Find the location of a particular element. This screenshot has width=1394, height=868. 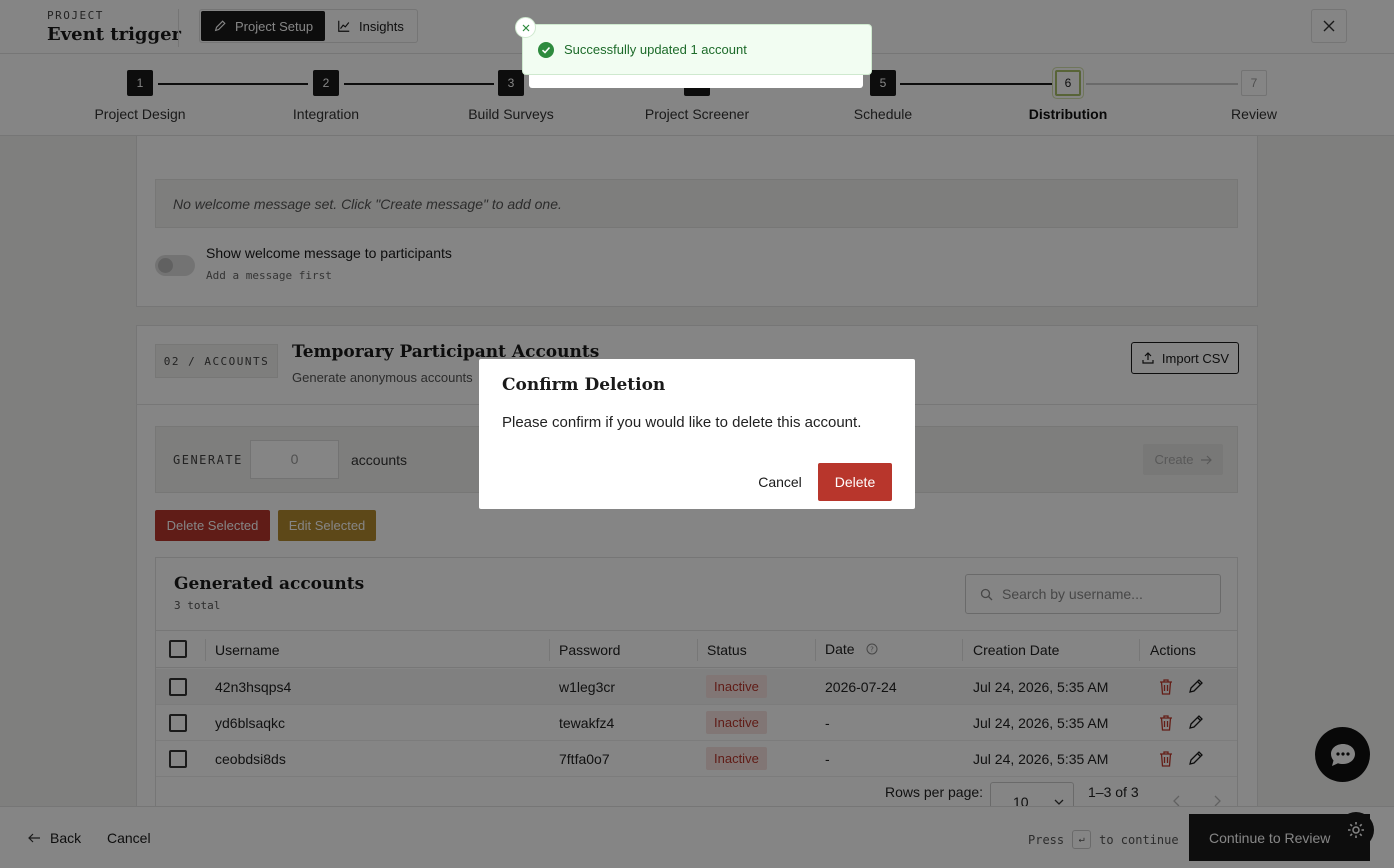

close-icon is located at coordinates (525, 27).